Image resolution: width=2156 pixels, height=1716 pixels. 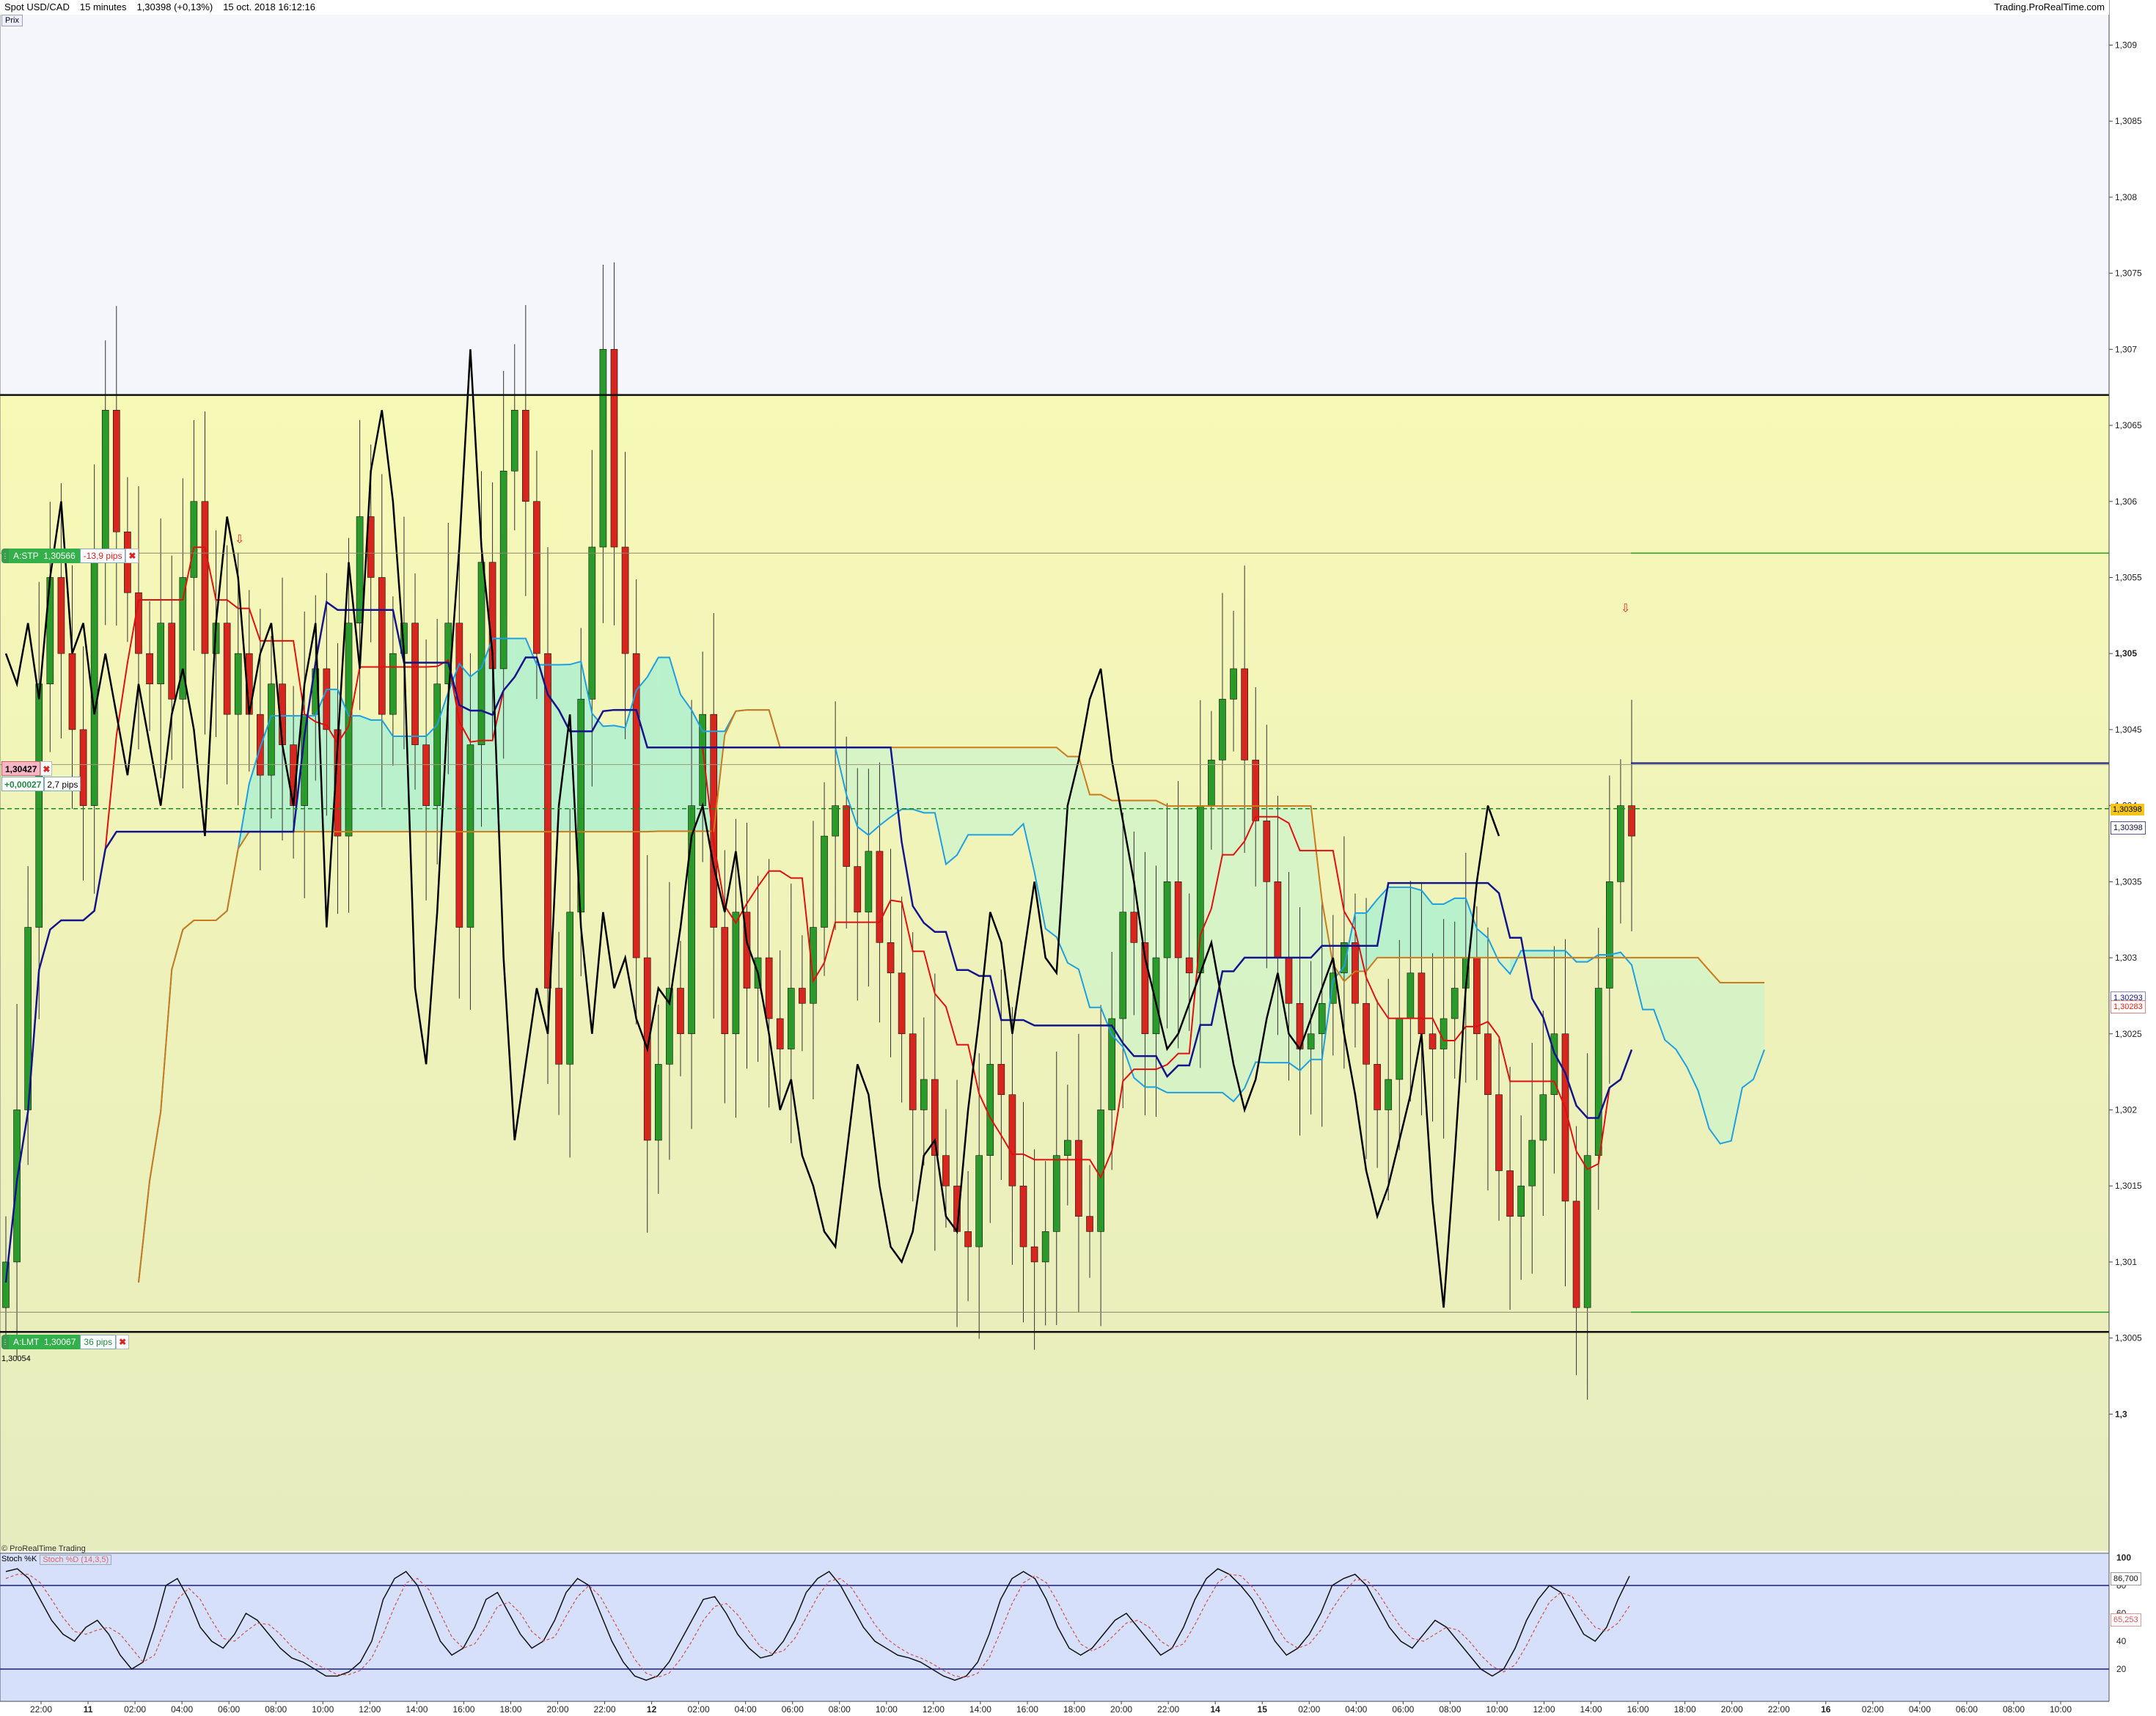 I want to click on x-tick-label: 14, so click(x=1215, y=1709).